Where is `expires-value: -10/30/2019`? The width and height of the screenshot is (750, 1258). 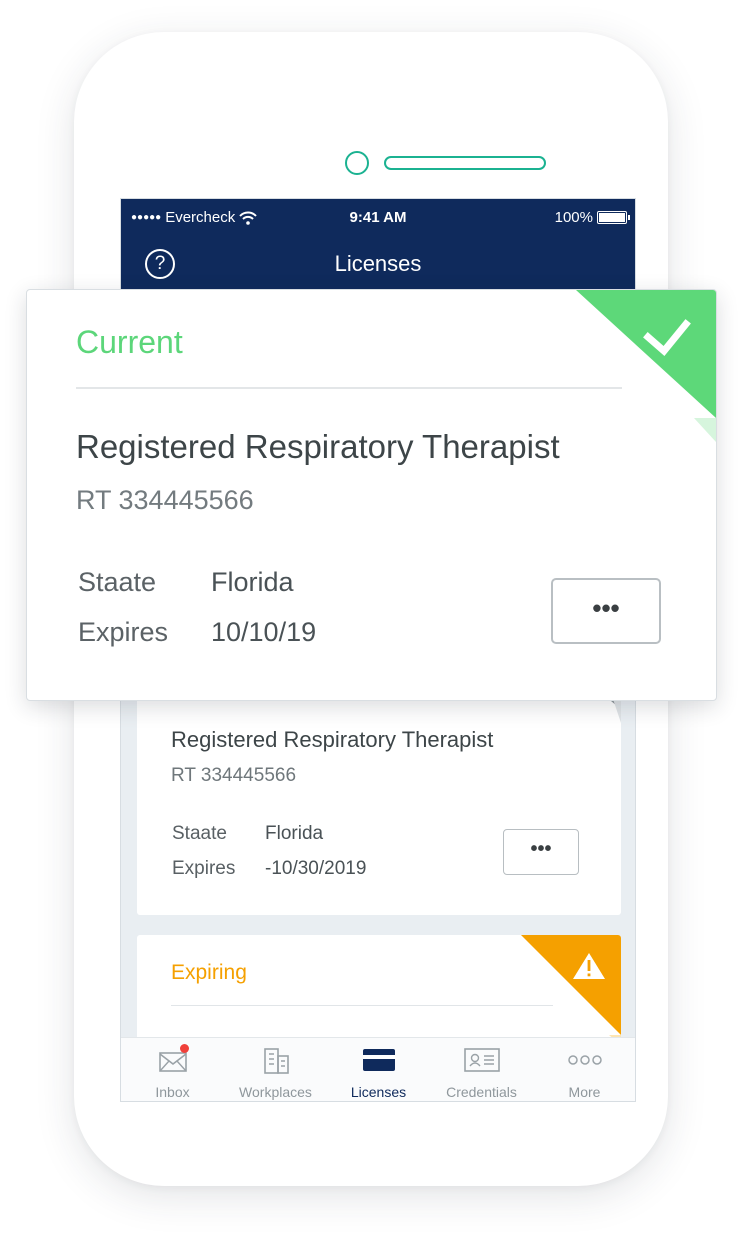 expires-value: -10/30/2019 is located at coordinates (316, 868).